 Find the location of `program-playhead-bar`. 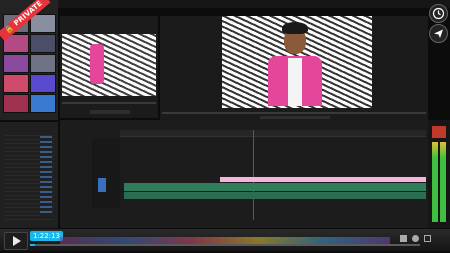

program-playhead-bar is located at coordinates (294, 113).